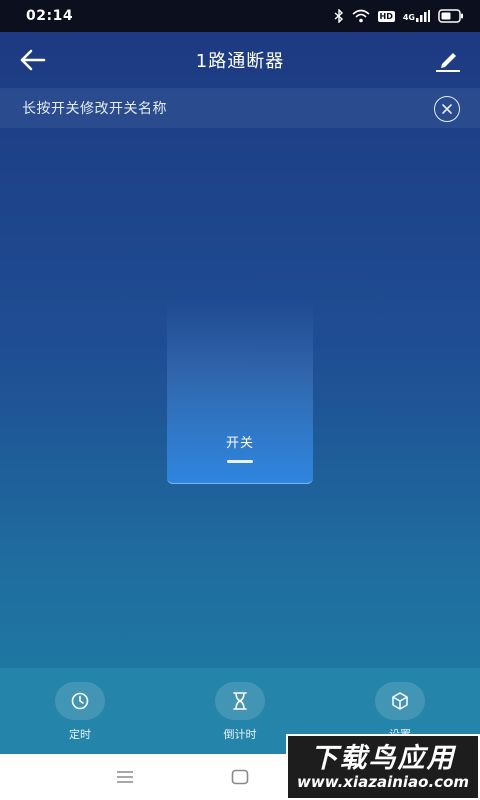 The image size is (480, 800). I want to click on back-button, so click(33, 60).